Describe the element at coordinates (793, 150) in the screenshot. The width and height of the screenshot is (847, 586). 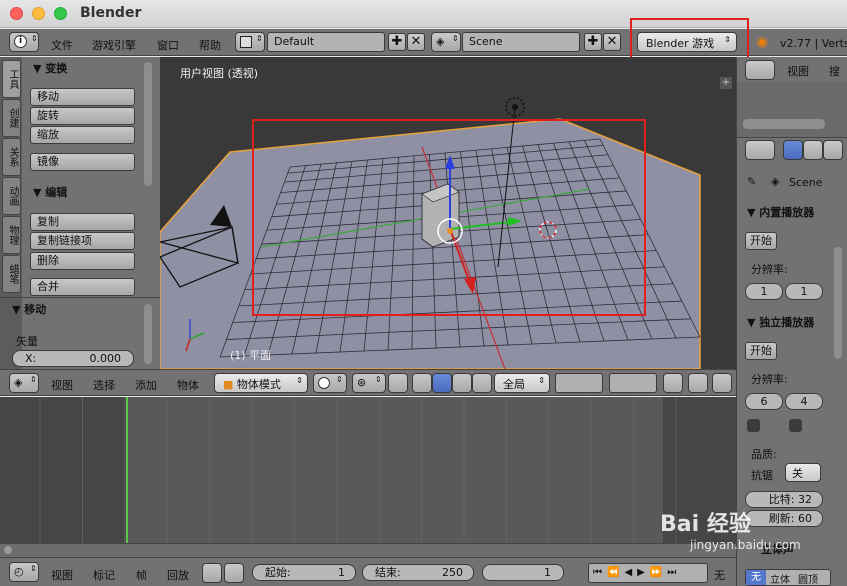
I see `render-tab-icon` at that location.